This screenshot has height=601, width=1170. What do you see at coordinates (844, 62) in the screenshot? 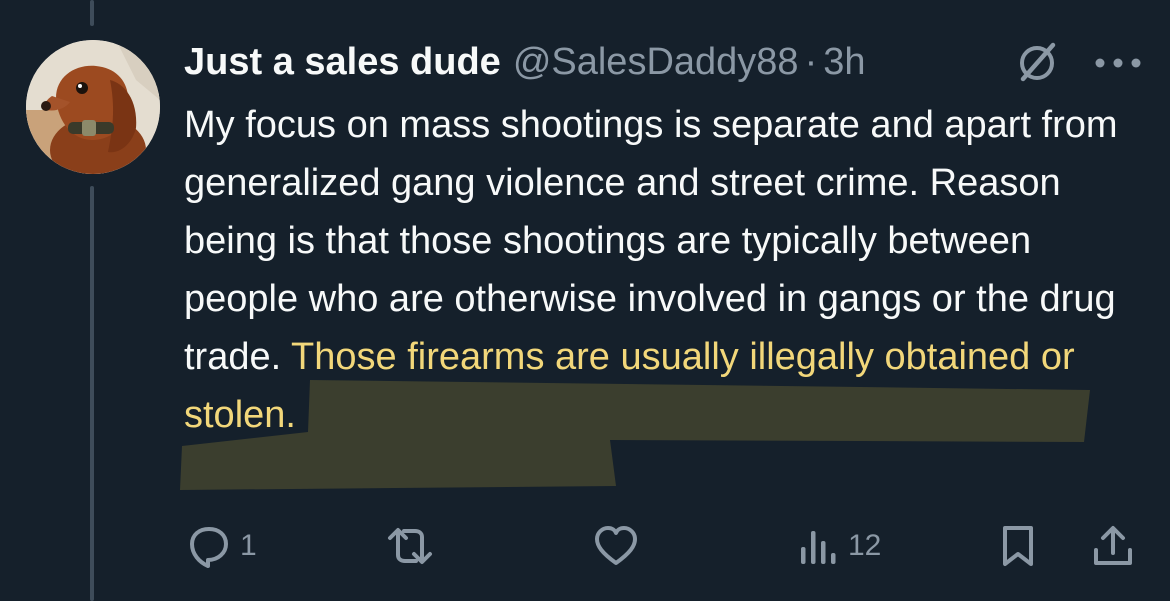
I see `timestamp: 3h` at bounding box center [844, 62].